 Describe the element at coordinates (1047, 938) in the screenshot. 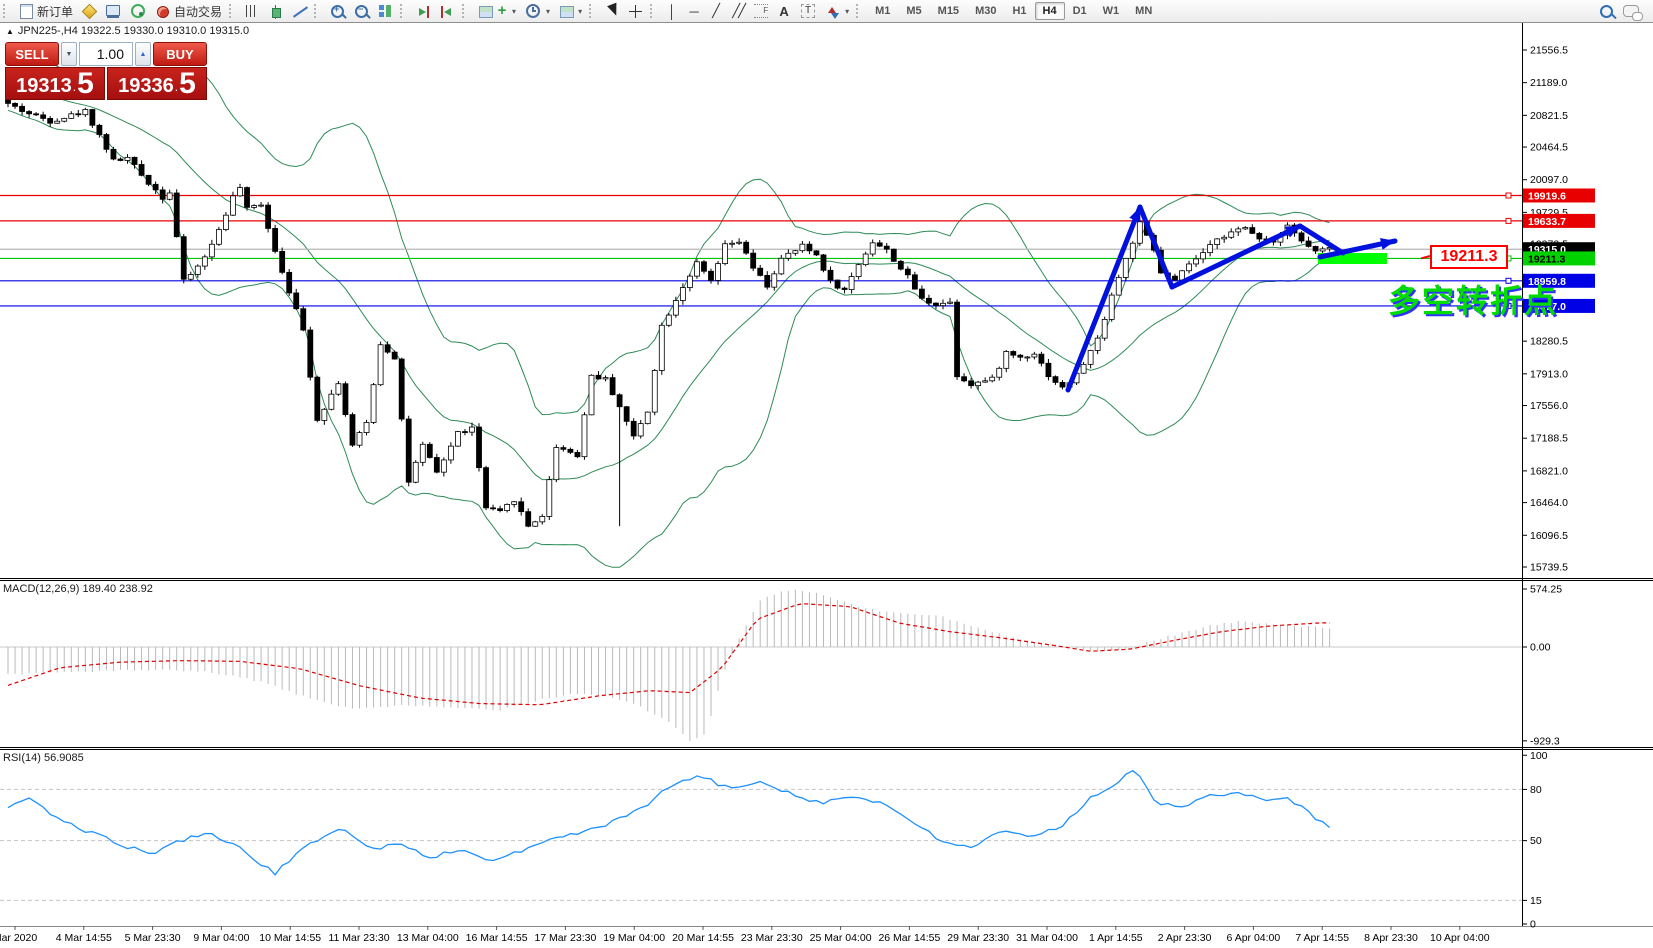

I see `svg-text: 31 Mar 04:00` at that location.